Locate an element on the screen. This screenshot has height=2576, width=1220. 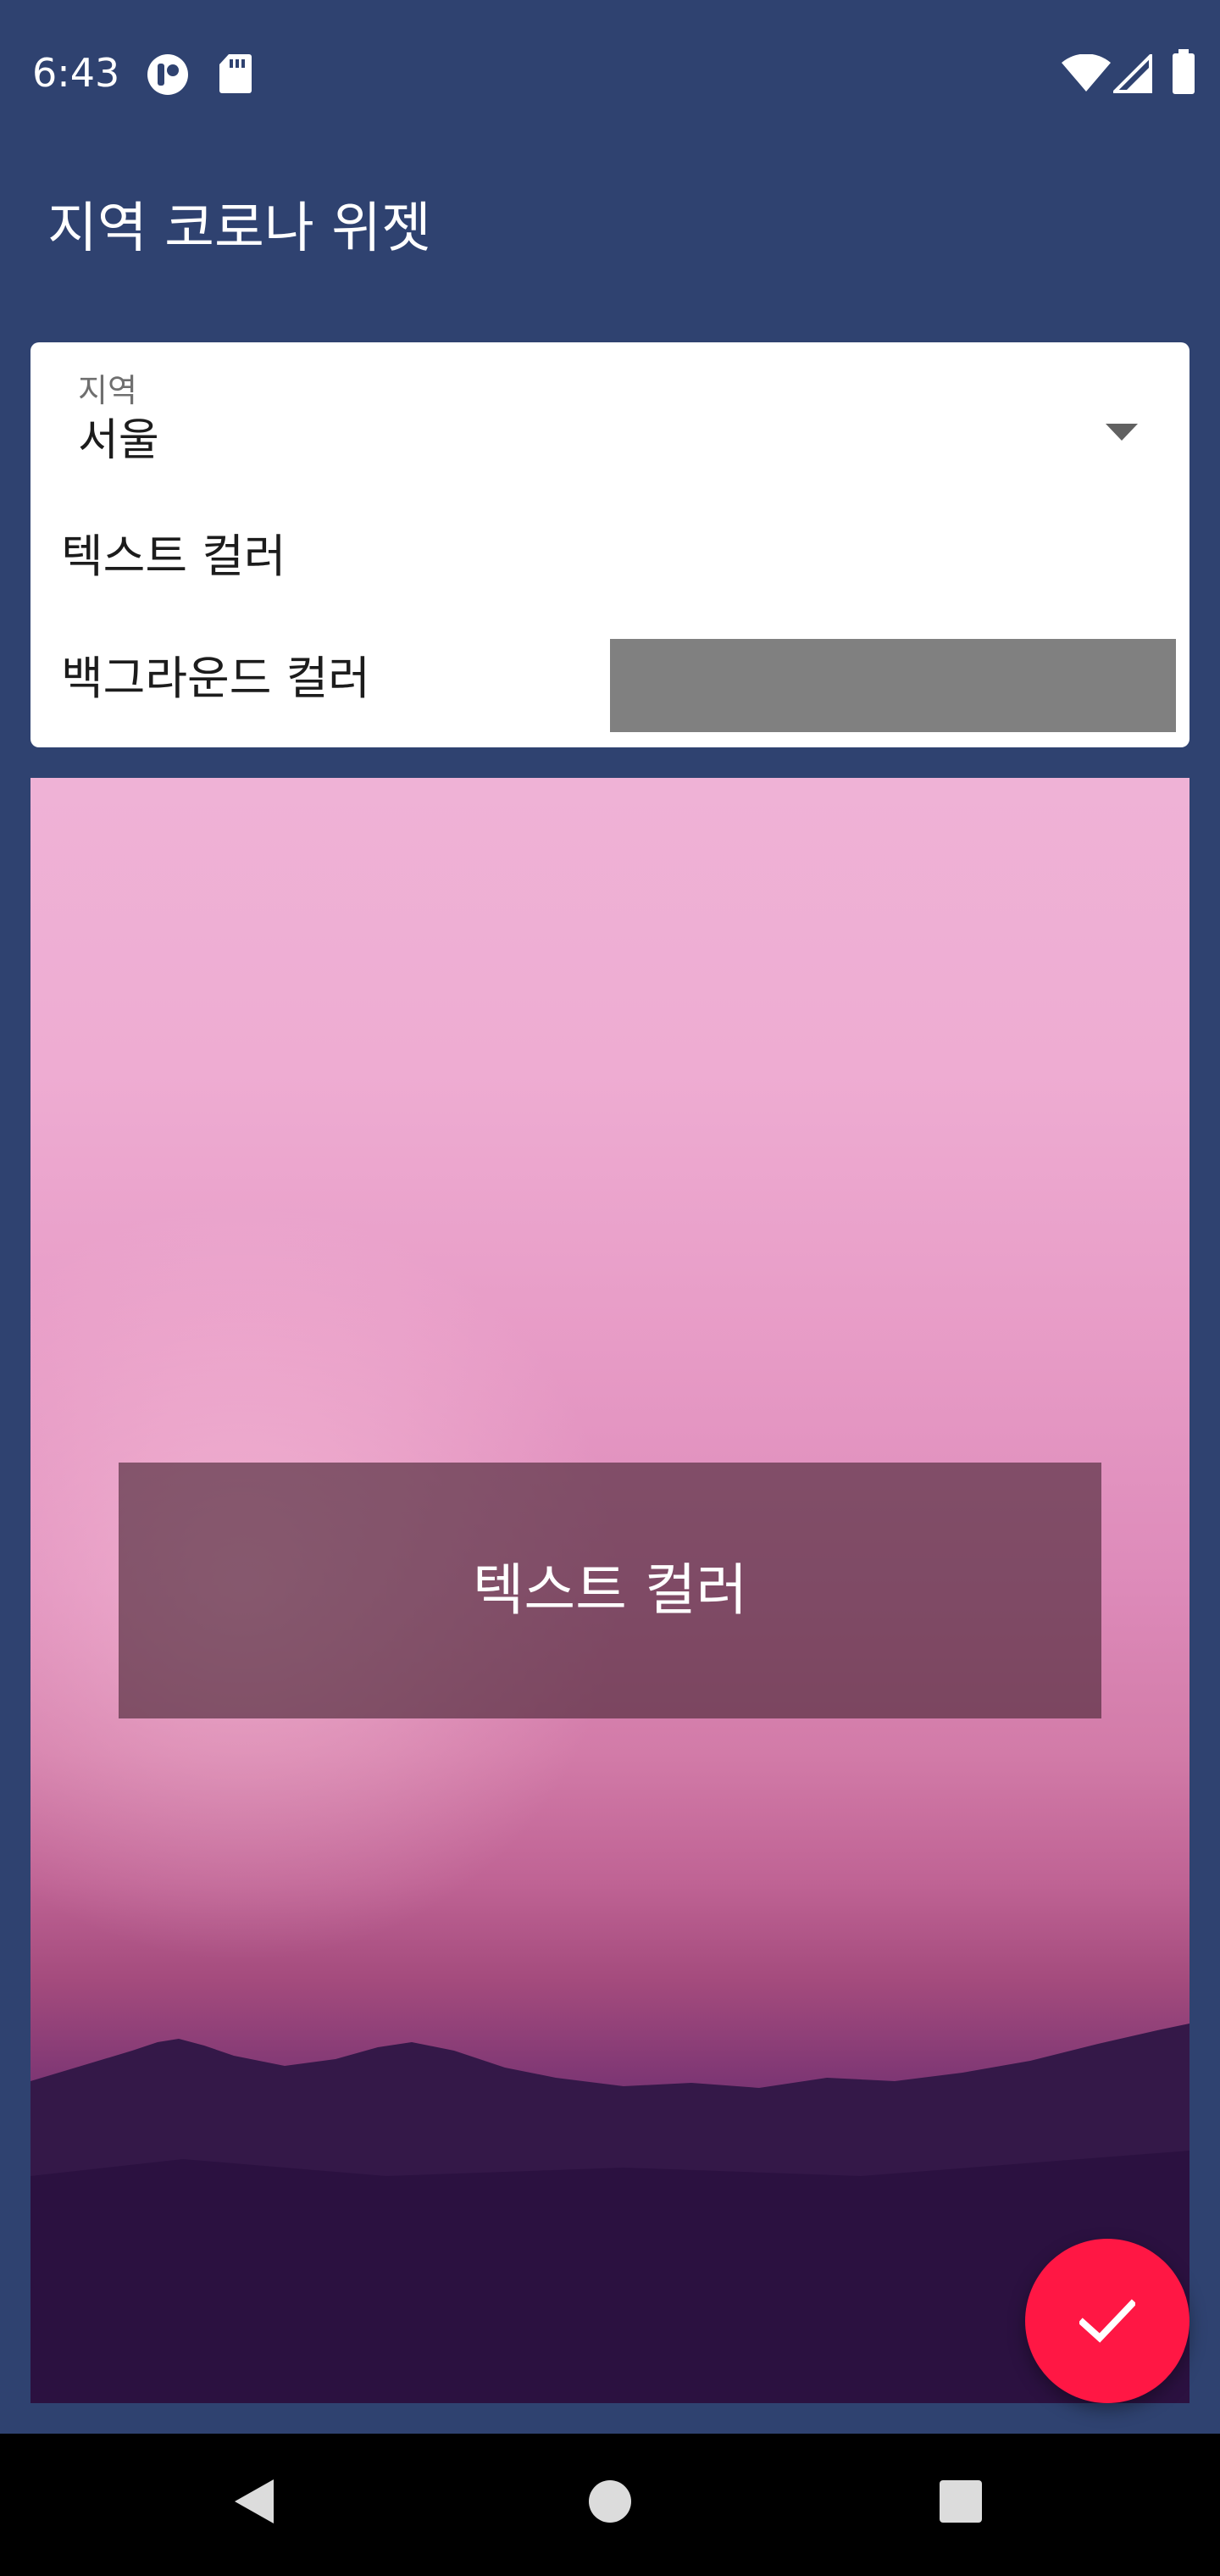
status-bar: 6:43 is located at coordinates (610, 74).